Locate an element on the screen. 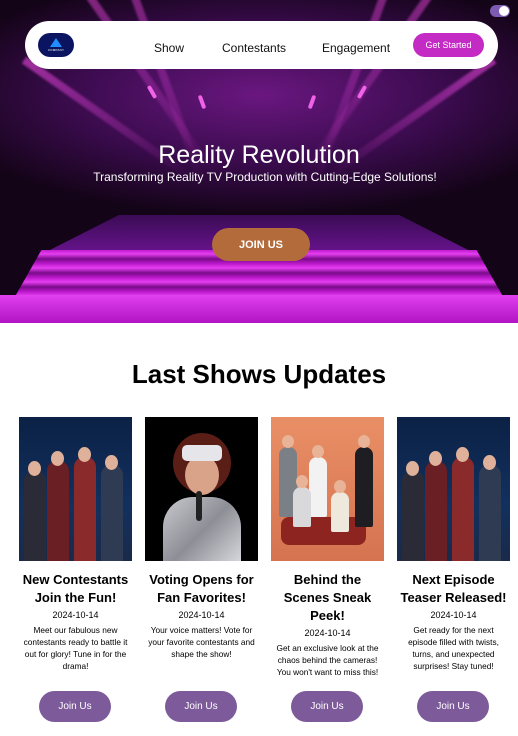 This screenshot has height=736, width=518. stage-floor is located at coordinates (259, 309).